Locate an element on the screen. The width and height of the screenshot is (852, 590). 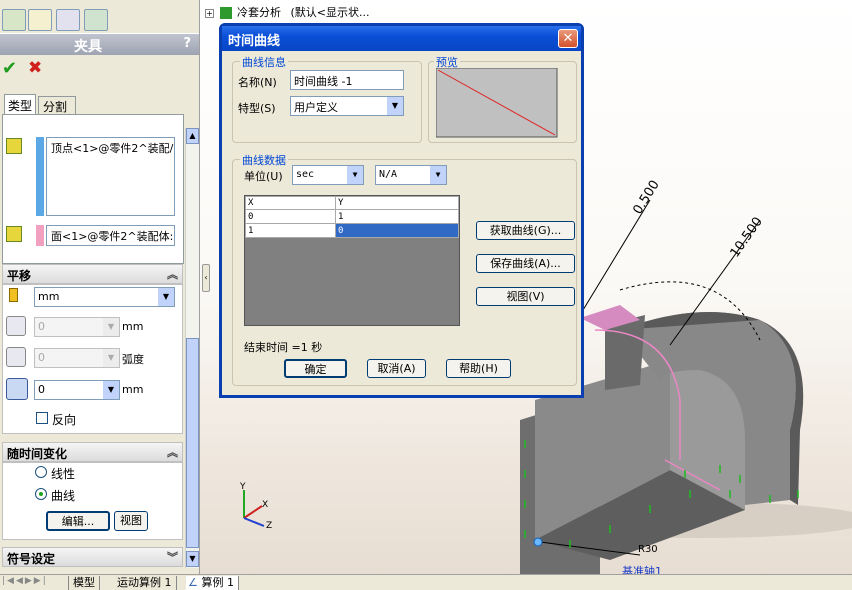
cancel-x-icon: ✖ is located at coordinates (35, 68).